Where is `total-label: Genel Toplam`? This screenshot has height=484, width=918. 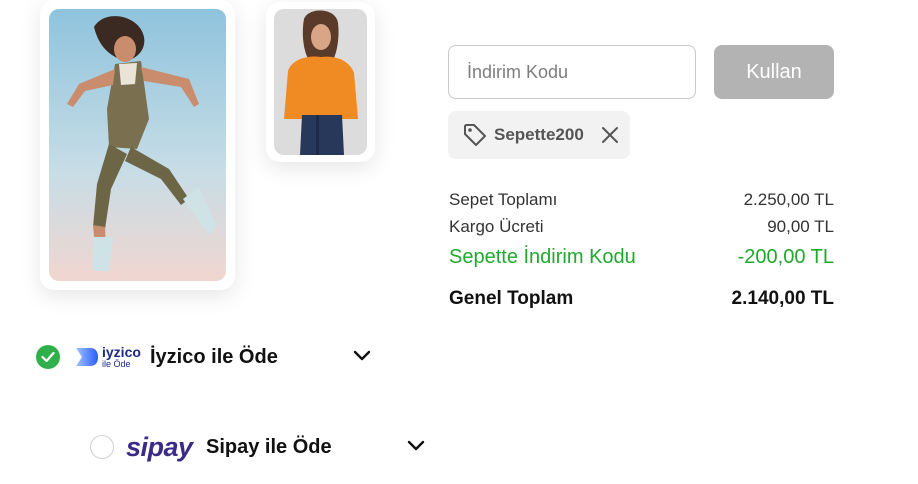 total-label: Genel Toplam is located at coordinates (511, 298).